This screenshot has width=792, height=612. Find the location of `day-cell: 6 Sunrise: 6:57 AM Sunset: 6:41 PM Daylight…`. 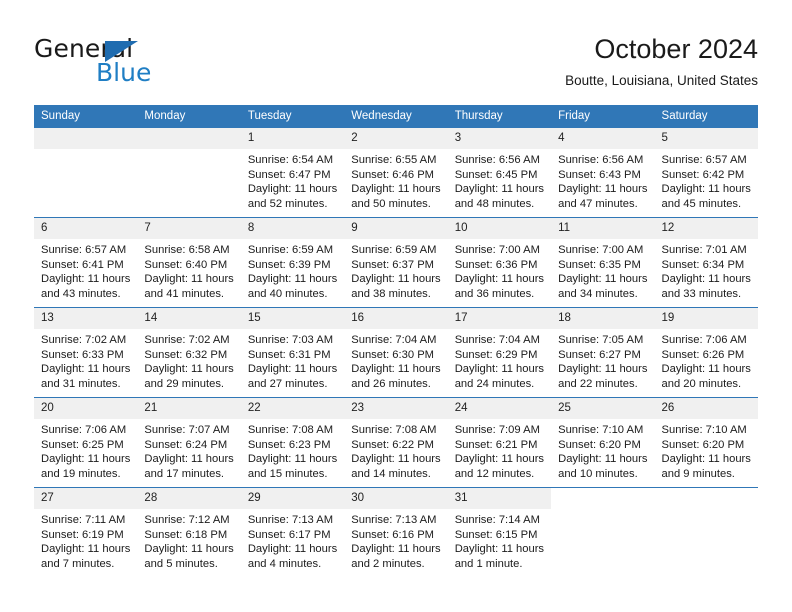

day-cell: 6 Sunrise: 6:57 AM Sunset: 6:41 PM Daylight… is located at coordinates (86, 262).